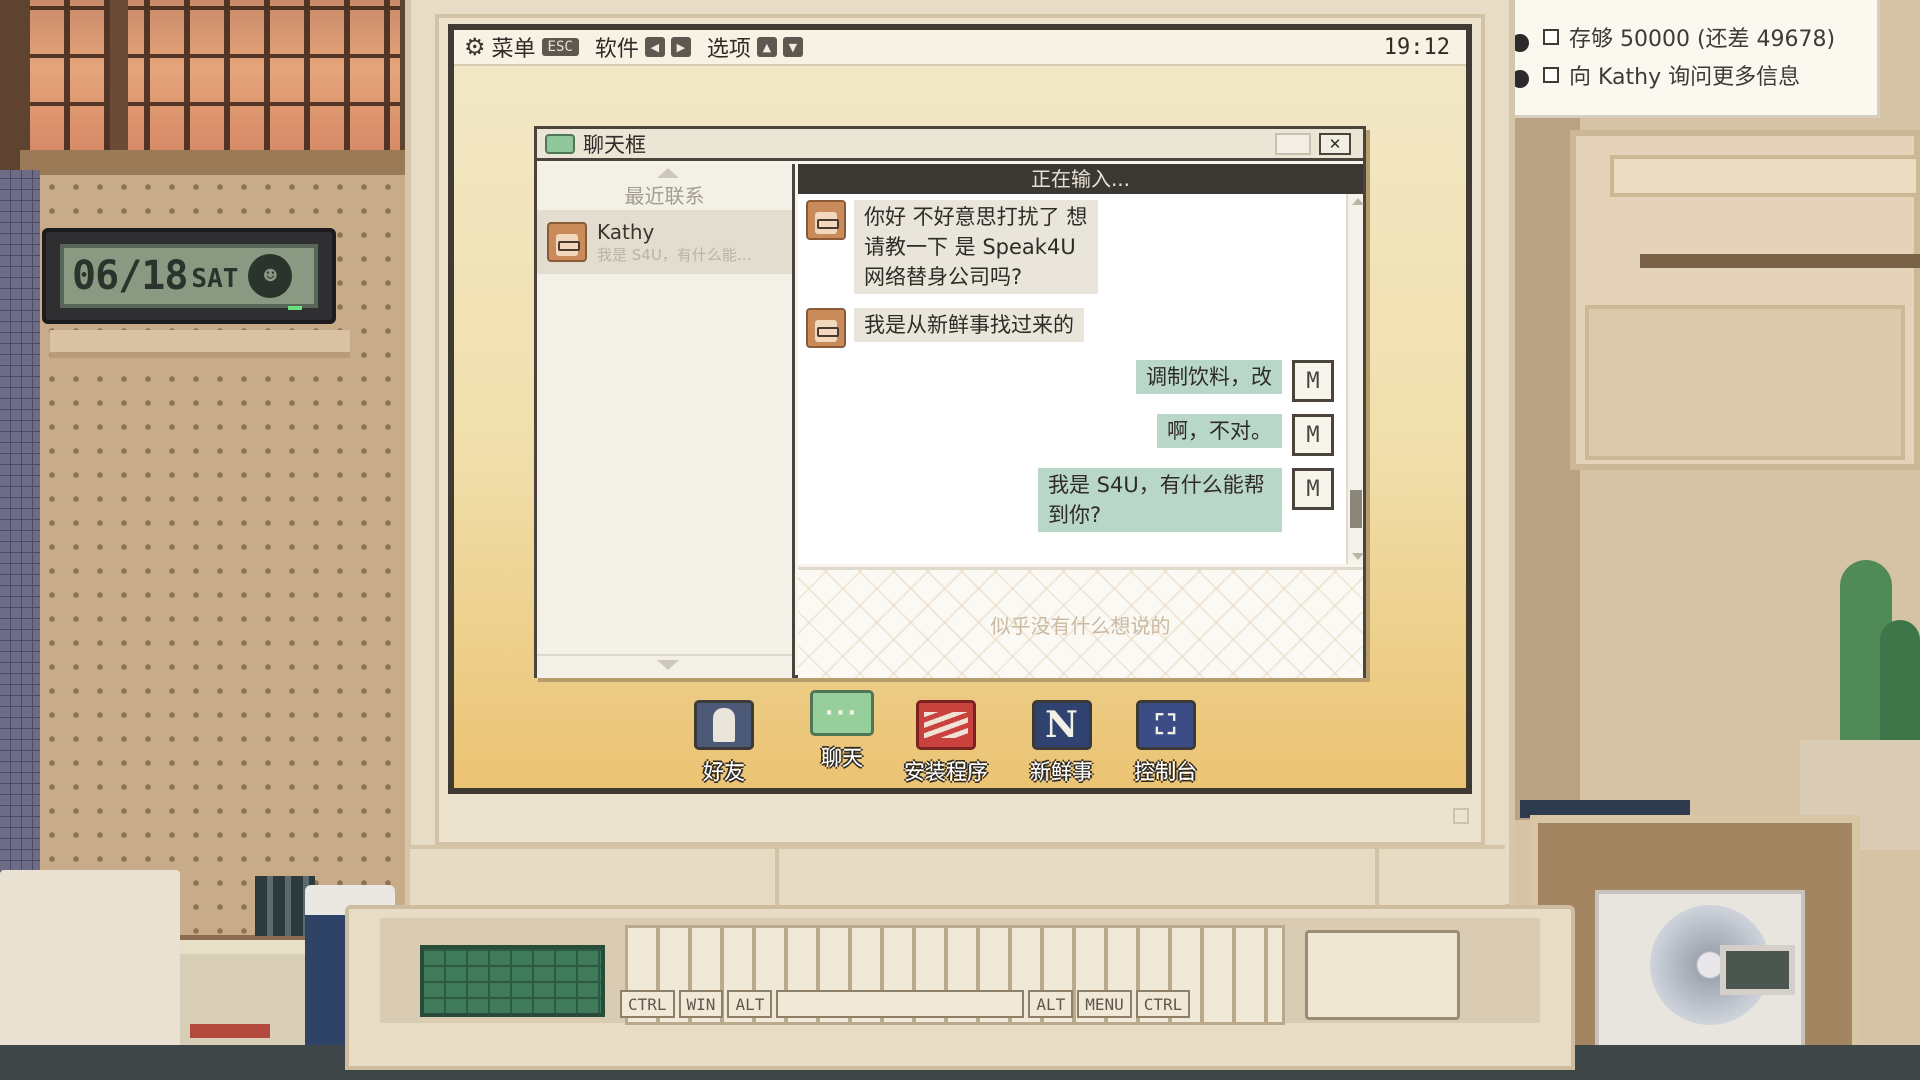 This screenshot has height=1080, width=1920. I want to click on key-ctrl-right: CTRL, so click(1163, 1004).